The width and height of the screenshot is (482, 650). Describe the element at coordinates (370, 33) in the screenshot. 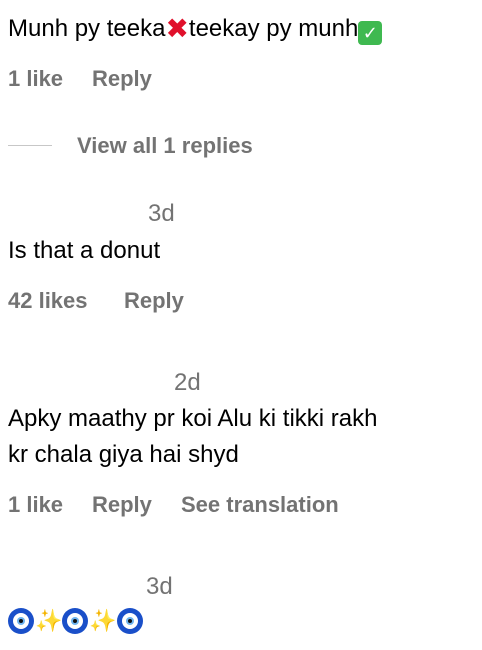

I see `check-mark-icon: ✓` at that location.